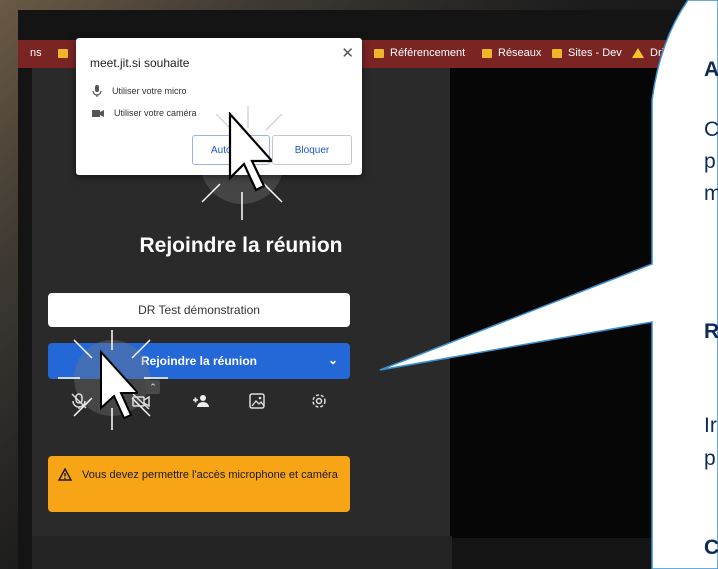 Image resolution: width=718 pixels, height=569 pixels. Describe the element at coordinates (710, 161) in the screenshot. I see `callout-text-1b: p` at that location.